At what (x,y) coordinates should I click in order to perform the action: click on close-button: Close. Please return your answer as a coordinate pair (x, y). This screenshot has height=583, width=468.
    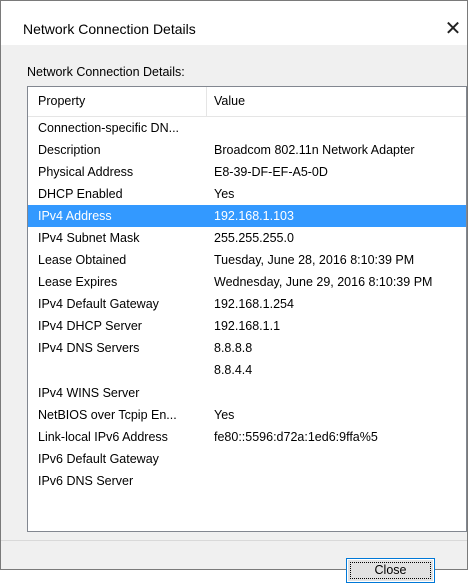
    Looking at the image, I should click on (390, 570).